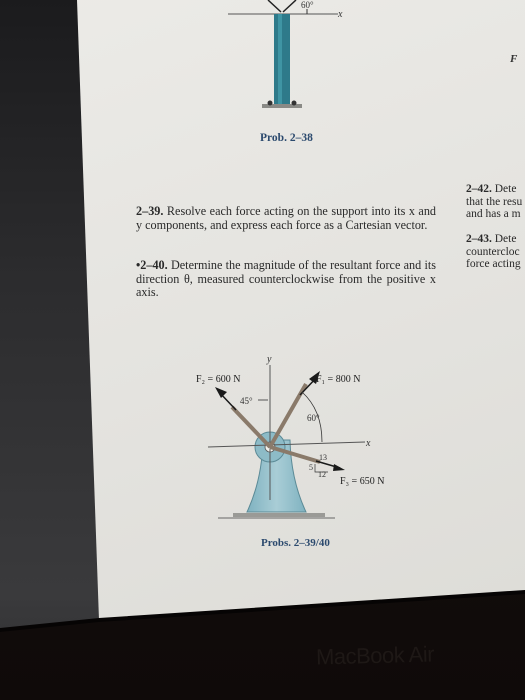  What do you see at coordinates (311, 467) in the screenshot?
I see `slope-label-5: 5` at bounding box center [311, 467].